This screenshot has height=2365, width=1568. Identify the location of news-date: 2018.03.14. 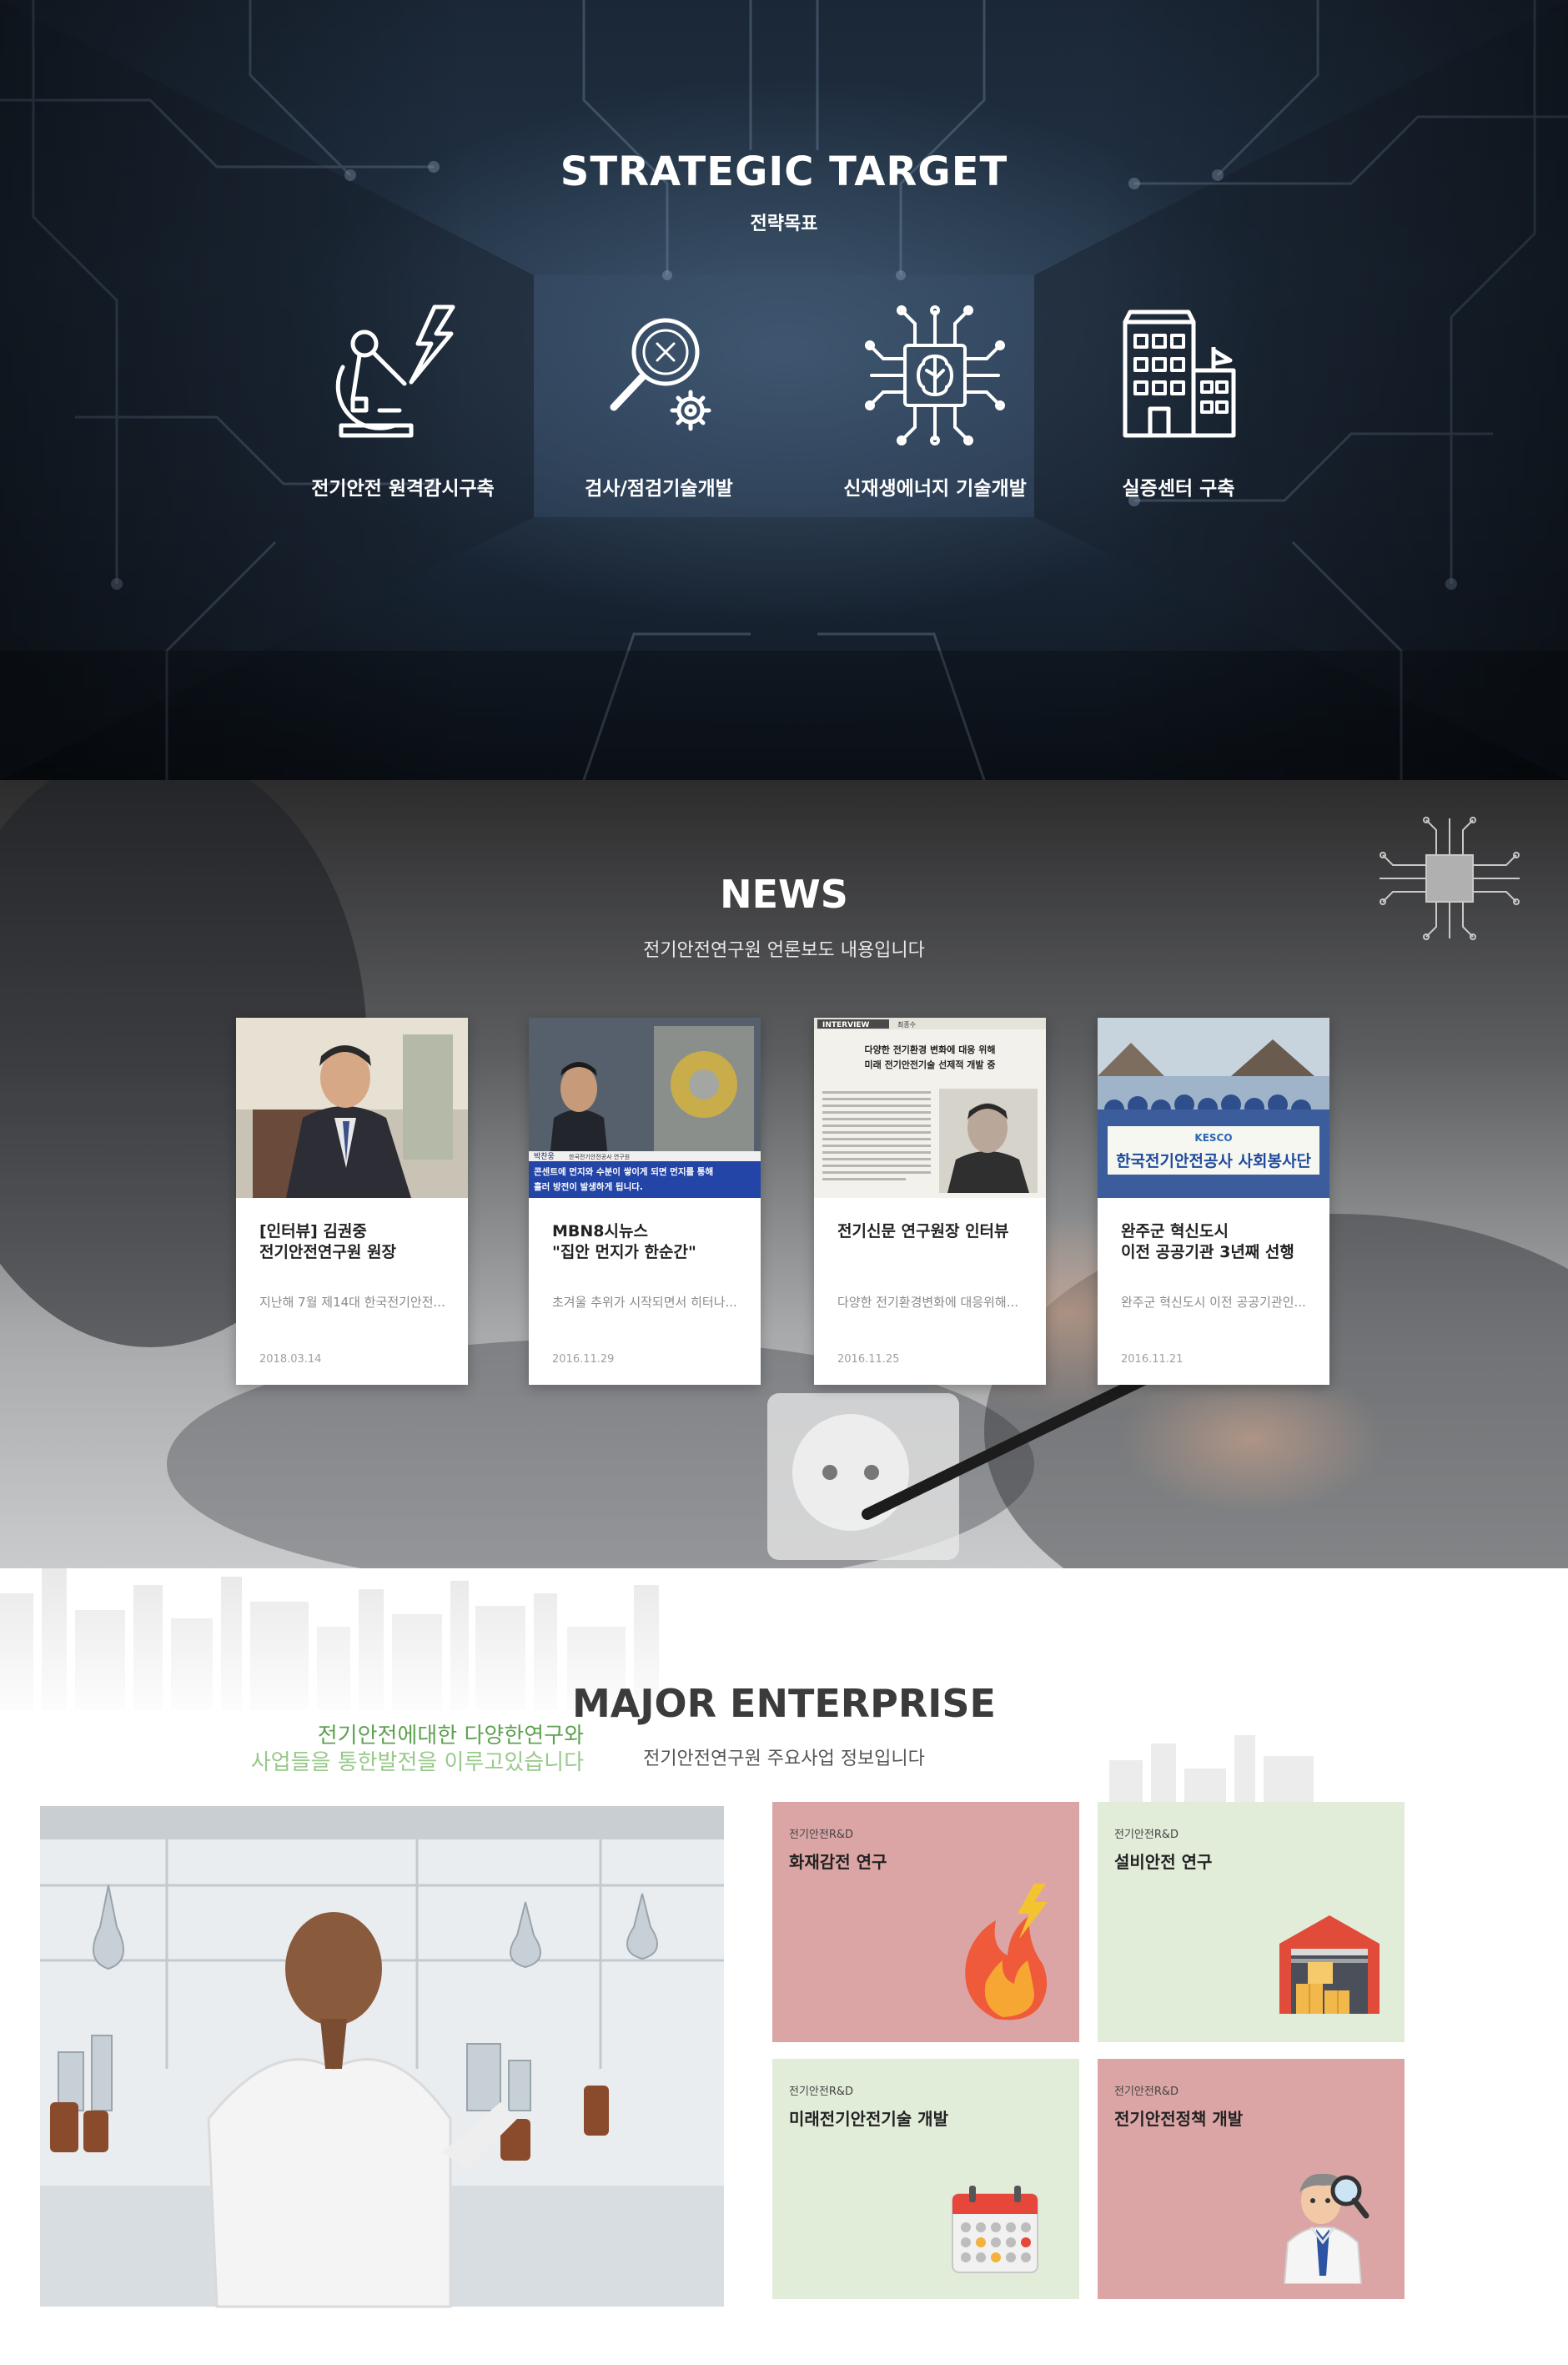
(290, 1359).